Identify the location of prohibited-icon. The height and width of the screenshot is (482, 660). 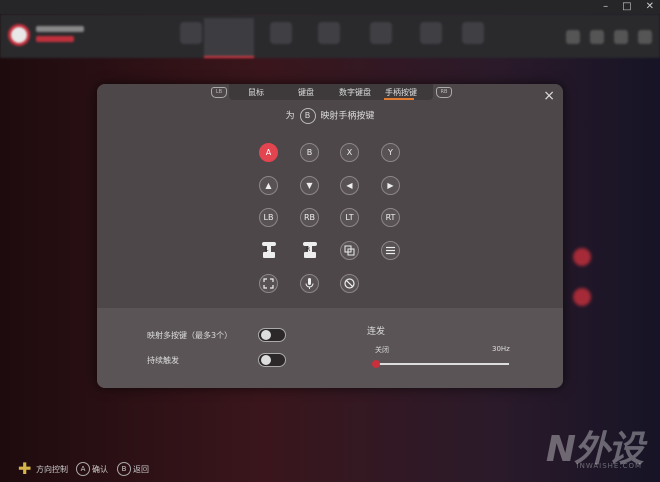
(349, 283).